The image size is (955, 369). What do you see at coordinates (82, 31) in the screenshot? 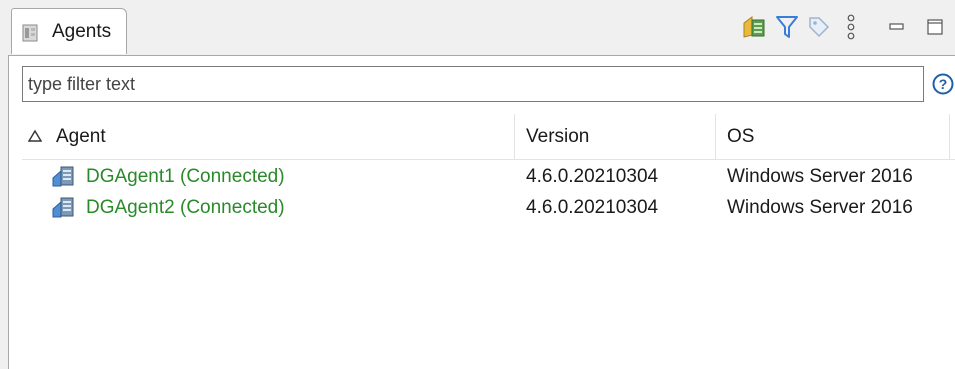
I see `tab-label: Agents` at bounding box center [82, 31].